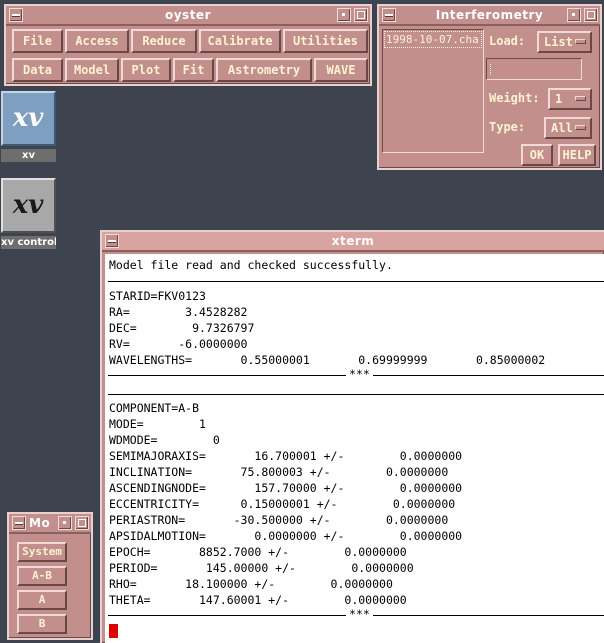 This screenshot has height=643, width=604. What do you see at coordinates (577, 155) in the screenshot?
I see `help-button: HELP` at bounding box center [577, 155].